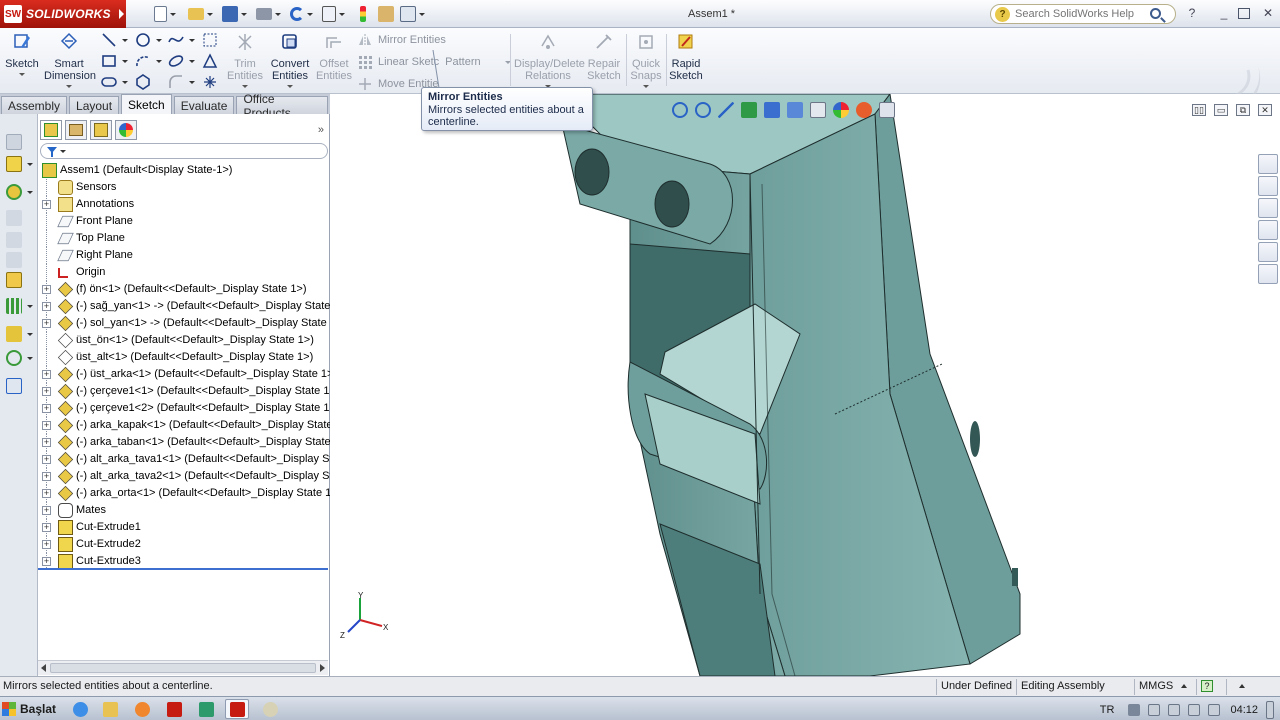 This screenshot has height=720, width=1280. What do you see at coordinates (887, 110) in the screenshot?
I see `view-settings-icon` at bounding box center [887, 110].